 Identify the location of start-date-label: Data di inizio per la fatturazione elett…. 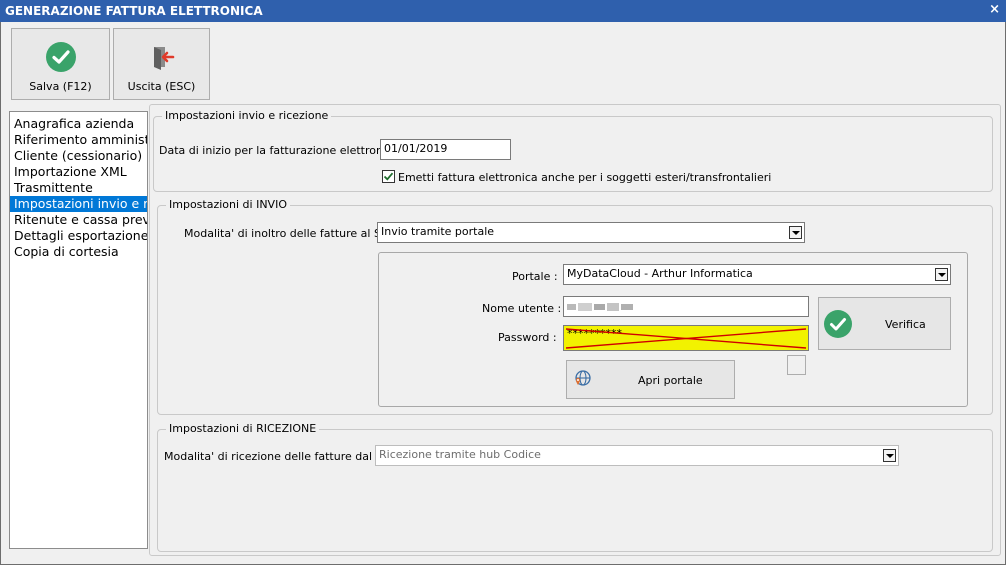
(283, 150).